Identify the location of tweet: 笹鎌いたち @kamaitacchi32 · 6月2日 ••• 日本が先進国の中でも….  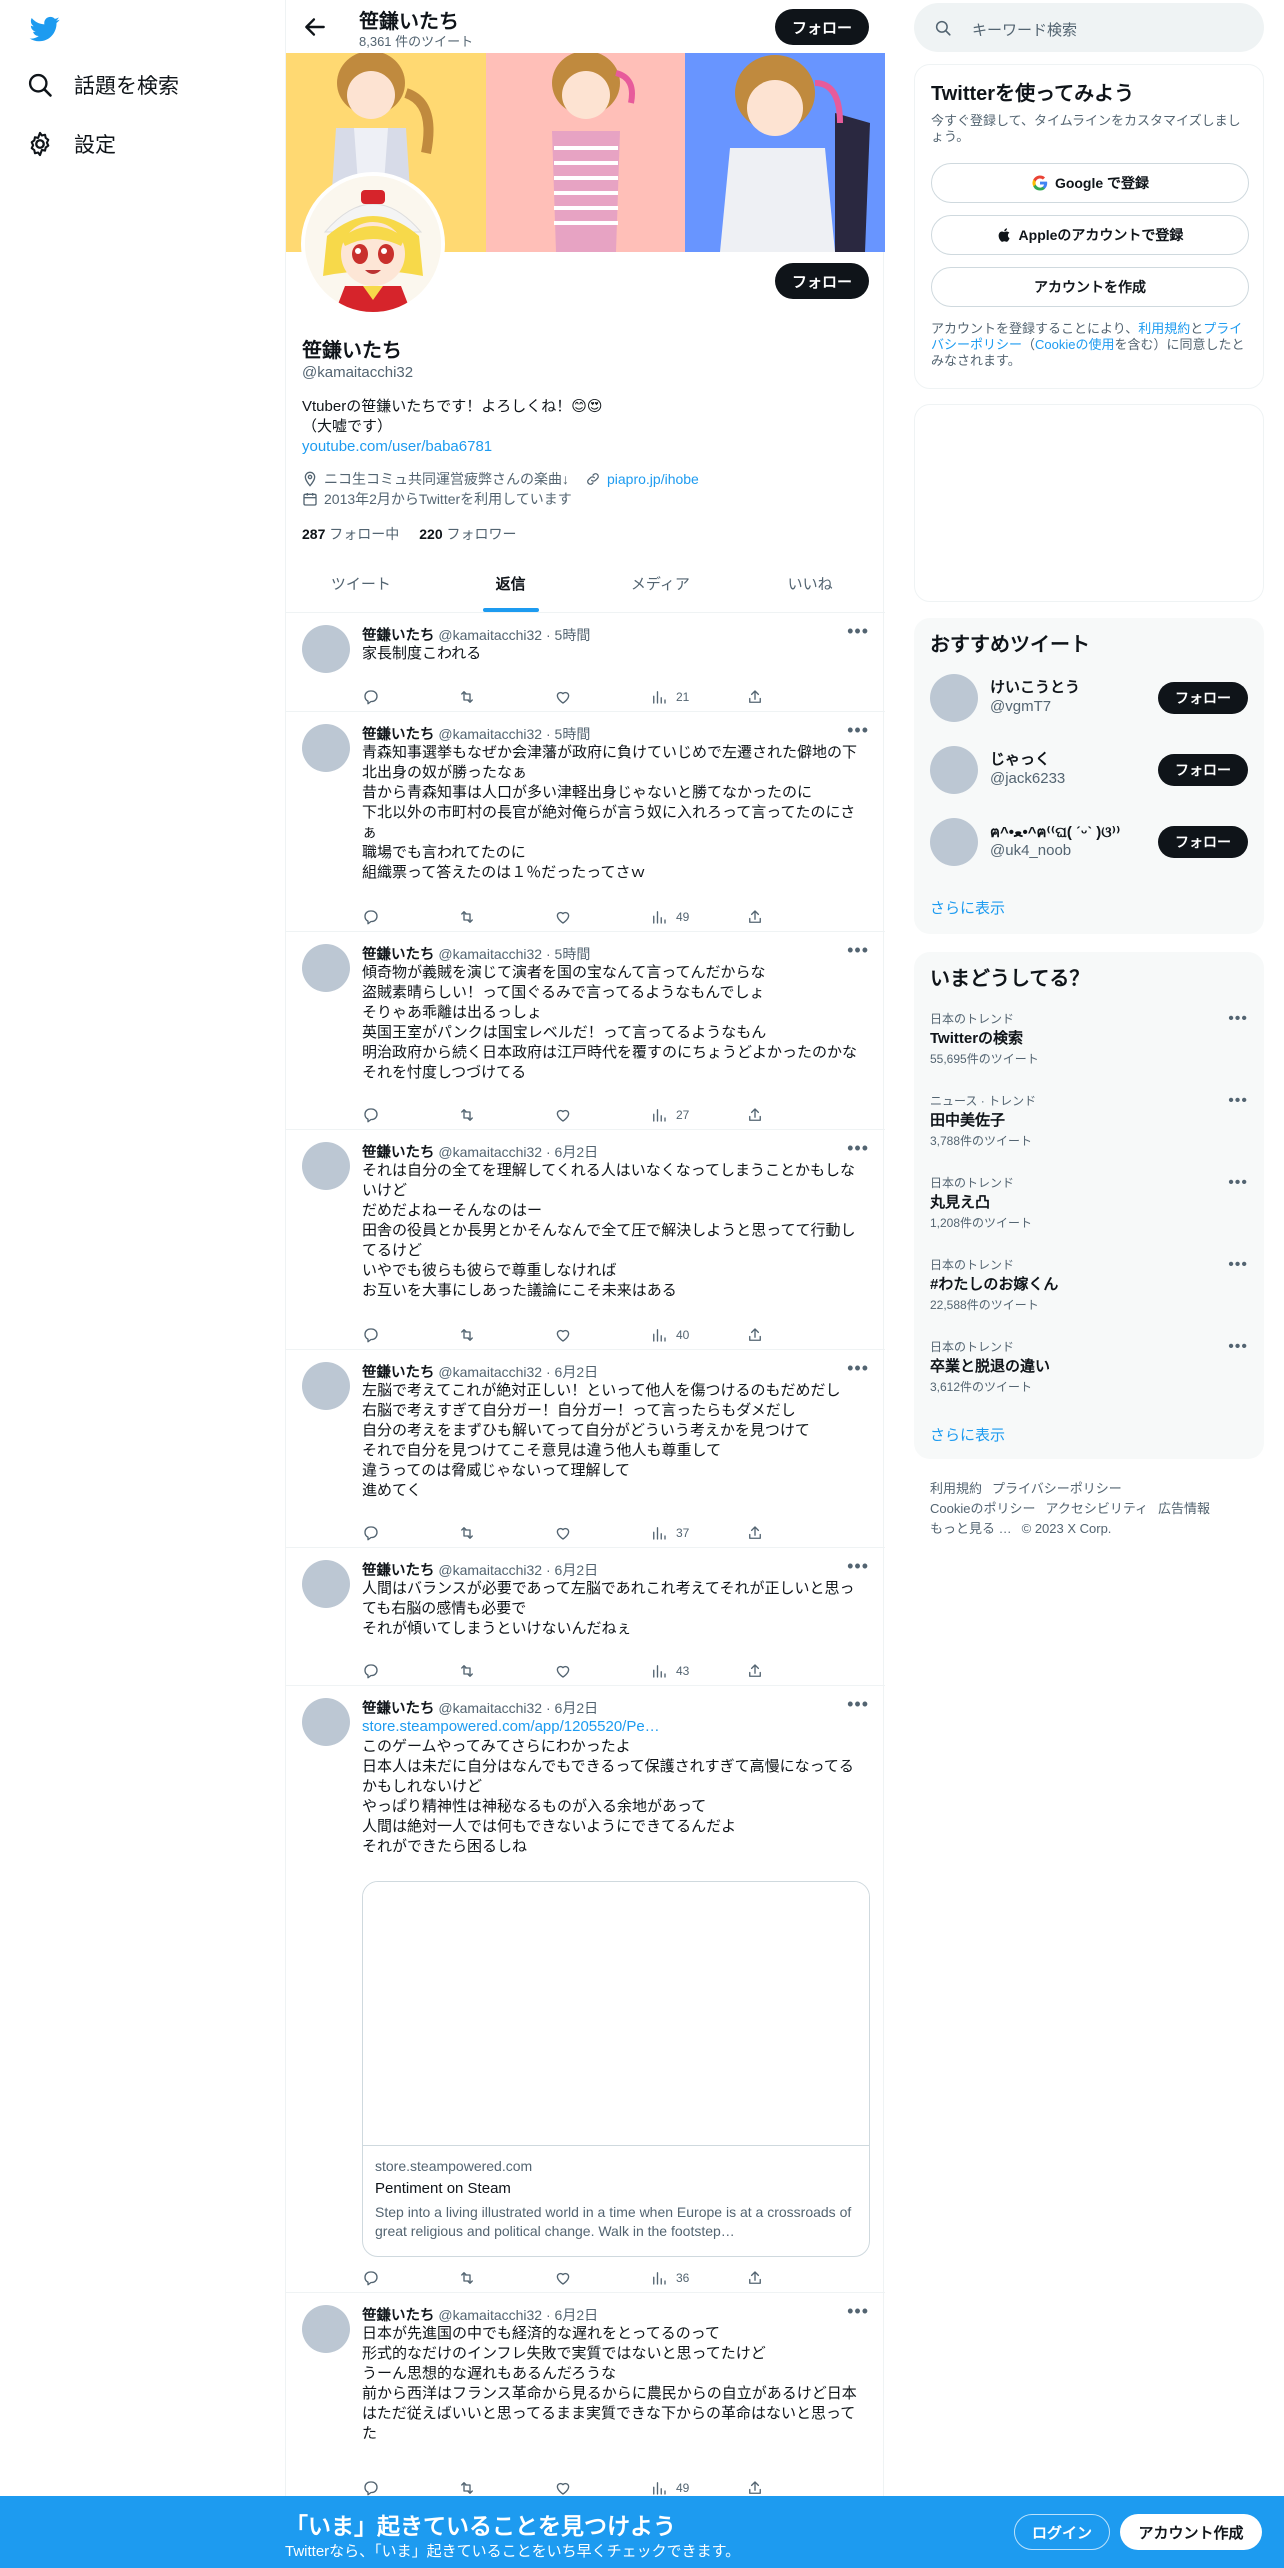
(585, 2398).